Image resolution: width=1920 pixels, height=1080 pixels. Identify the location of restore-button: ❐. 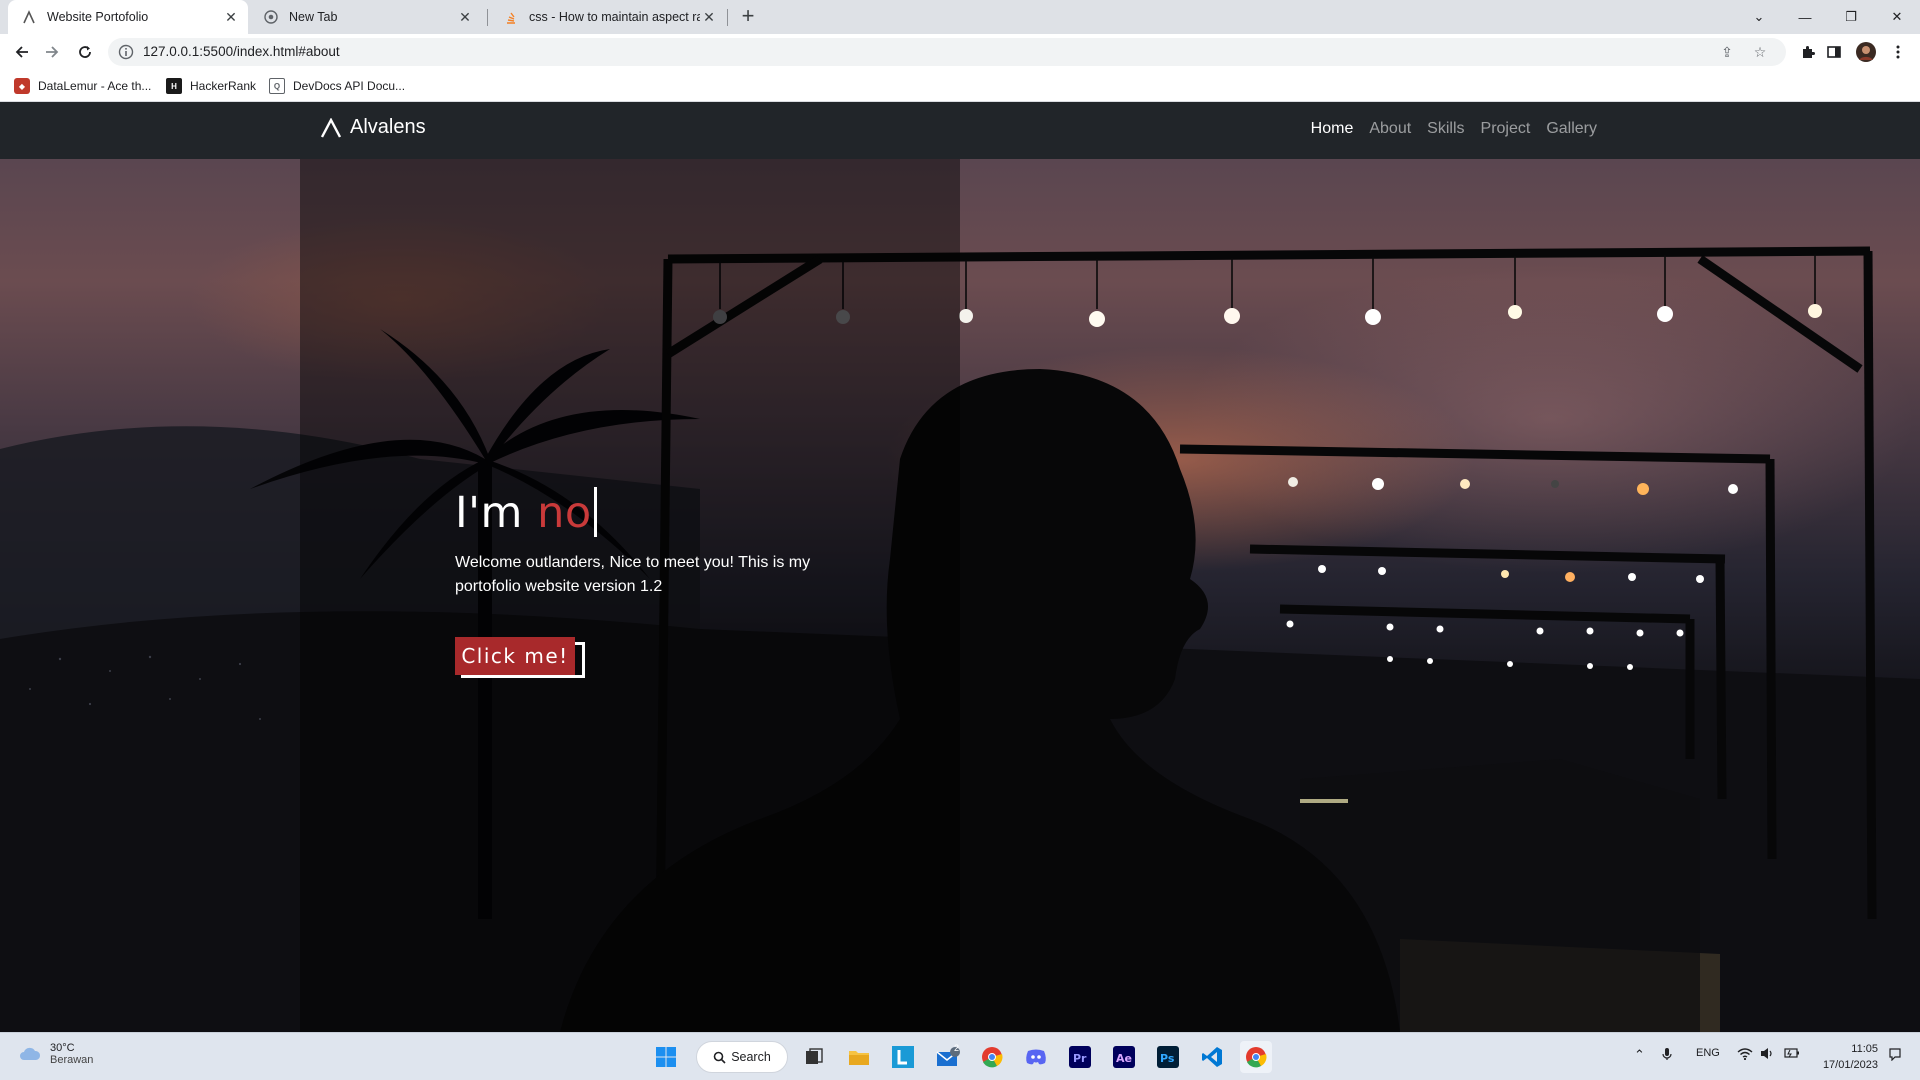
(1851, 17).